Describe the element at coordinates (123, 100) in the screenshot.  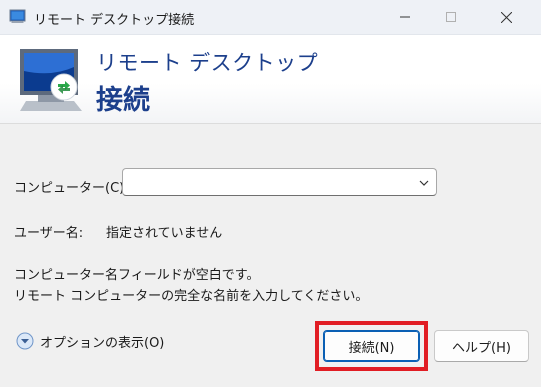
I see `banner-title-line2: 接続` at that location.